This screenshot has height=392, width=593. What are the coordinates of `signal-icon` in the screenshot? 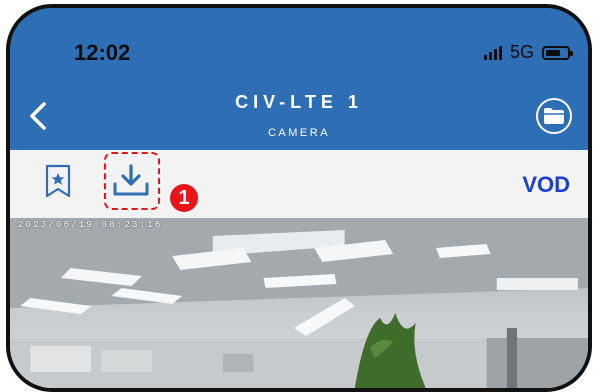 It's located at (492, 52).